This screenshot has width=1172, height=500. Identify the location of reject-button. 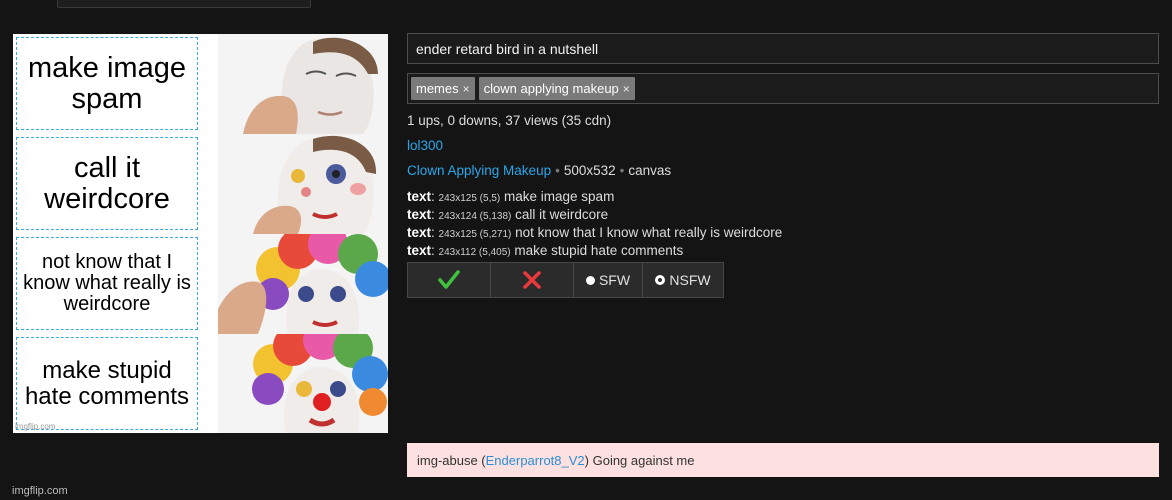
(532, 280).